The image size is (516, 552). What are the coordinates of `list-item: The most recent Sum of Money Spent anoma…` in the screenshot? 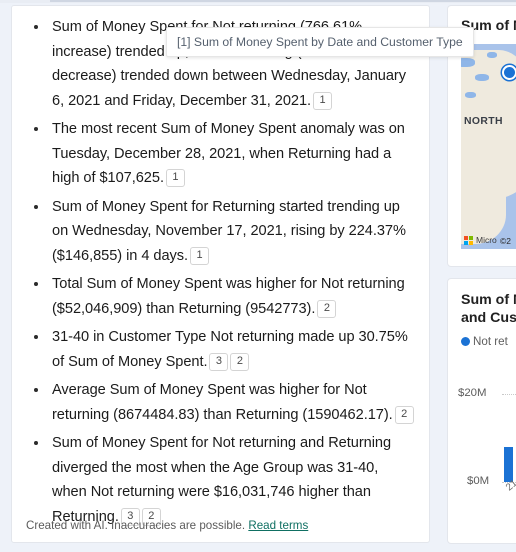 It's located at (220, 154).